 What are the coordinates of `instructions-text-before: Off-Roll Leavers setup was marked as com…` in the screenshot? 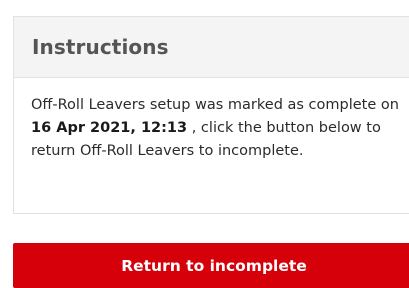 It's located at (215, 105).